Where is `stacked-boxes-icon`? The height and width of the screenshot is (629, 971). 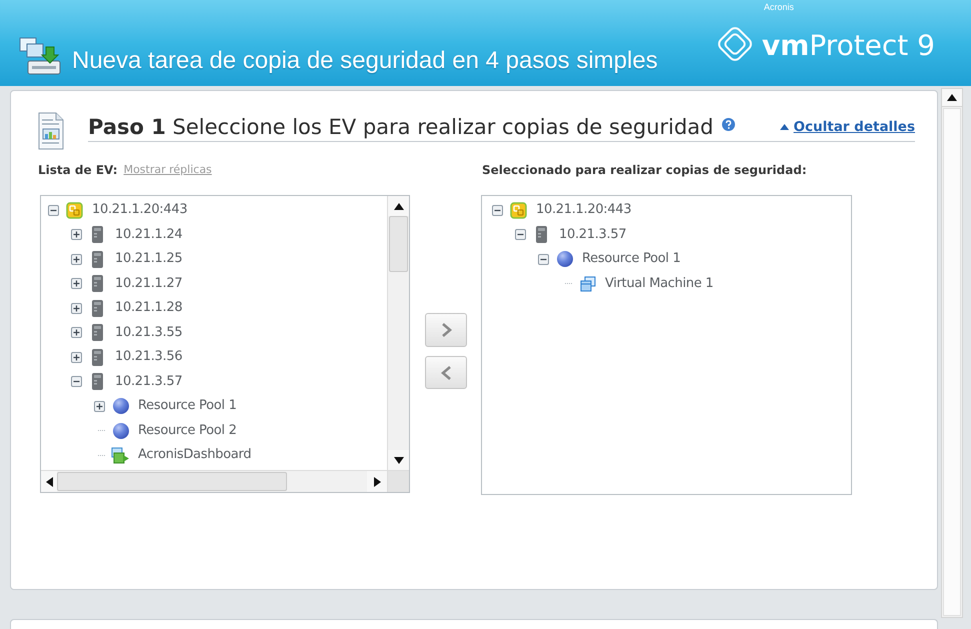
stacked-boxes-icon is located at coordinates (120, 455).